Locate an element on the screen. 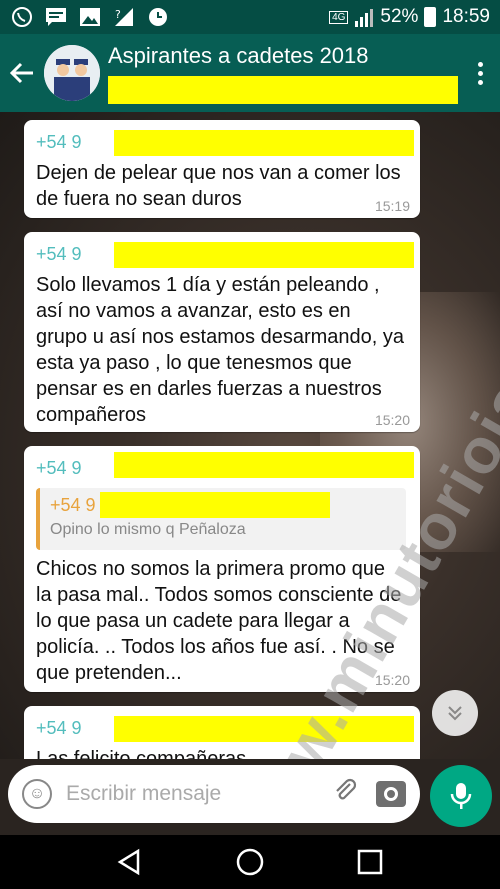  redacted-quoted-sender is located at coordinates (215, 505).